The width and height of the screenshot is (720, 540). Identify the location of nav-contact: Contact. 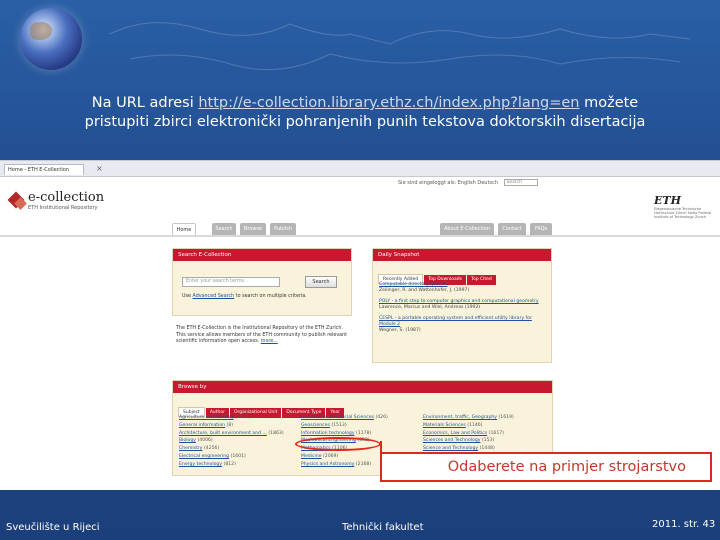
(512, 229).